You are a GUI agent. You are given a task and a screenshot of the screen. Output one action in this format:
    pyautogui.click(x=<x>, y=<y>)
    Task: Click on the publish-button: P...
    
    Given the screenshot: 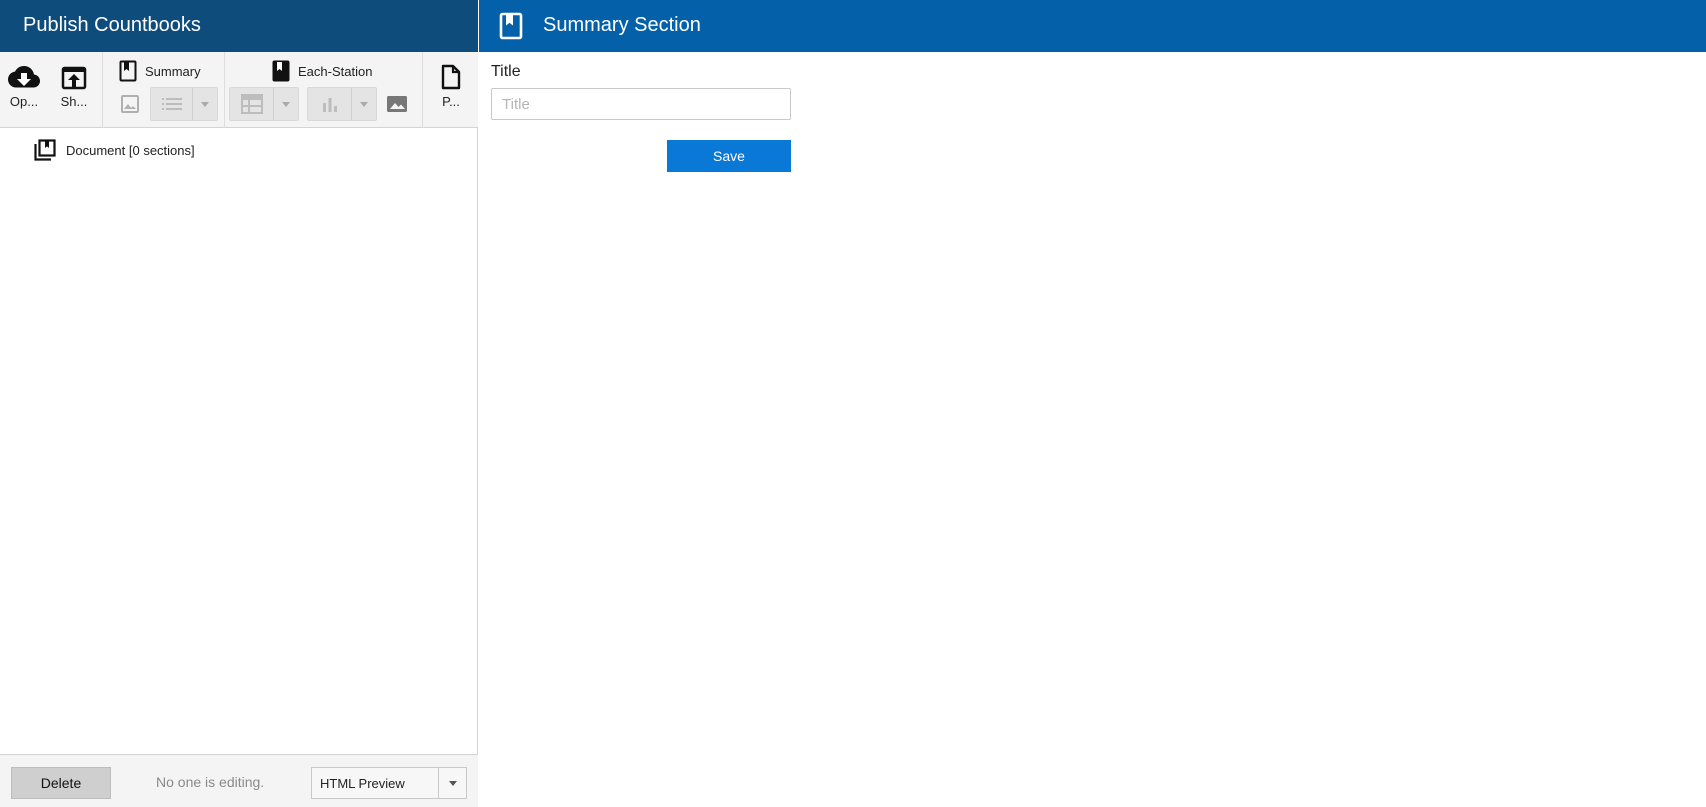 What is the action you would take?
    pyautogui.click(x=451, y=86)
    